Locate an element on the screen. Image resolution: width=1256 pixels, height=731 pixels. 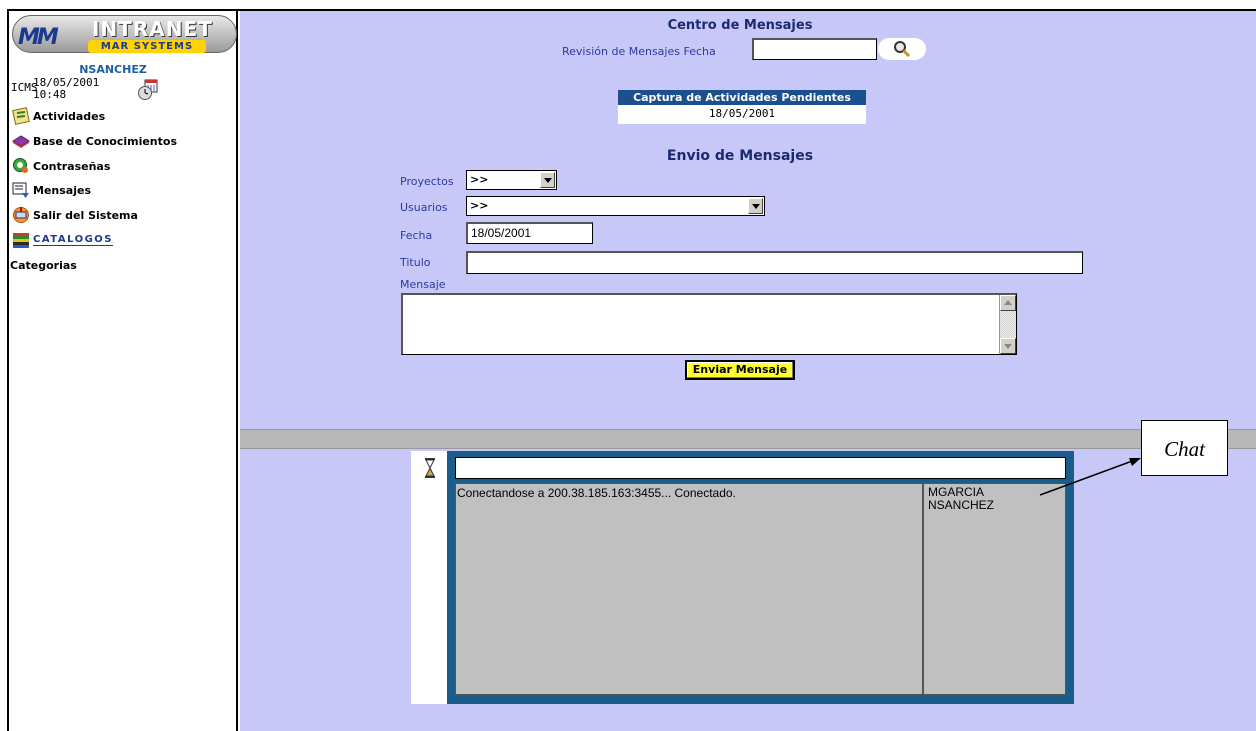
sidebar-item-categorias: Categorias is located at coordinates (43, 265).